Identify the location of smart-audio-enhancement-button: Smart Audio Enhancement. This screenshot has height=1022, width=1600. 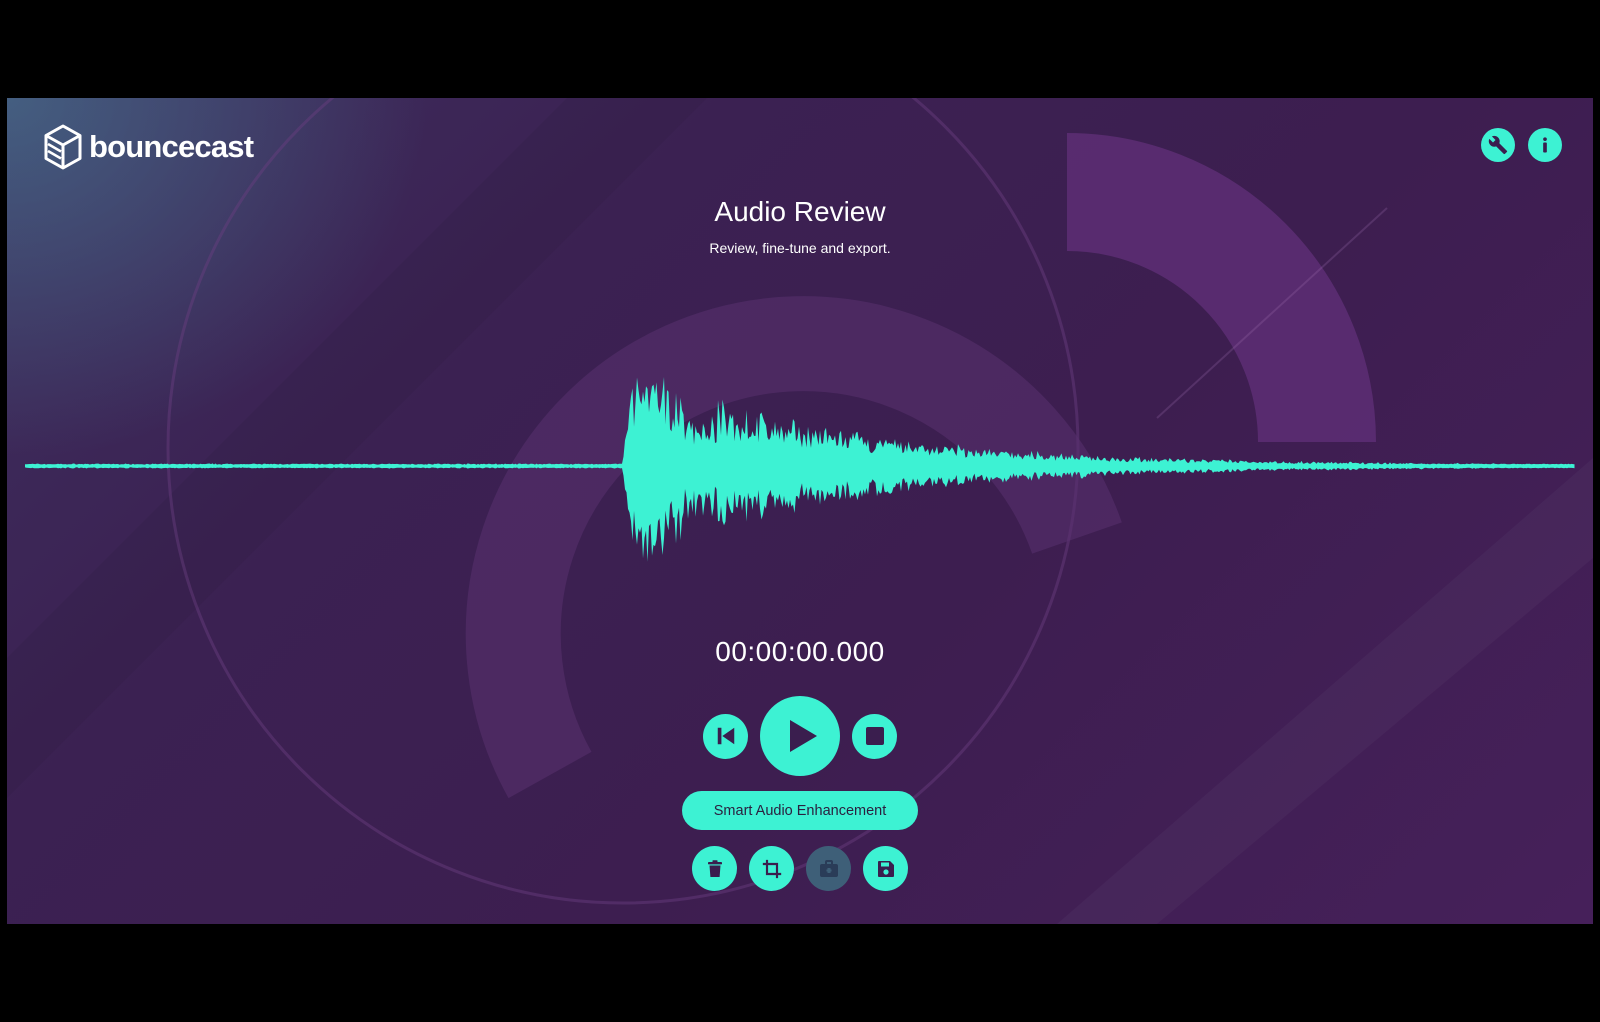
(800, 810).